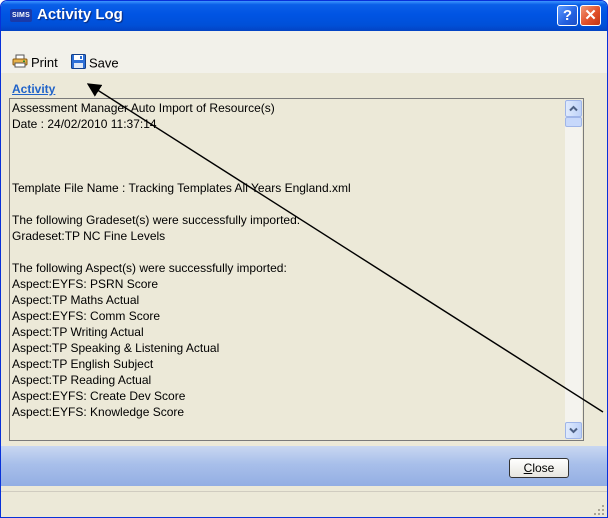  I want to click on chevron-down-icon, so click(573, 430).